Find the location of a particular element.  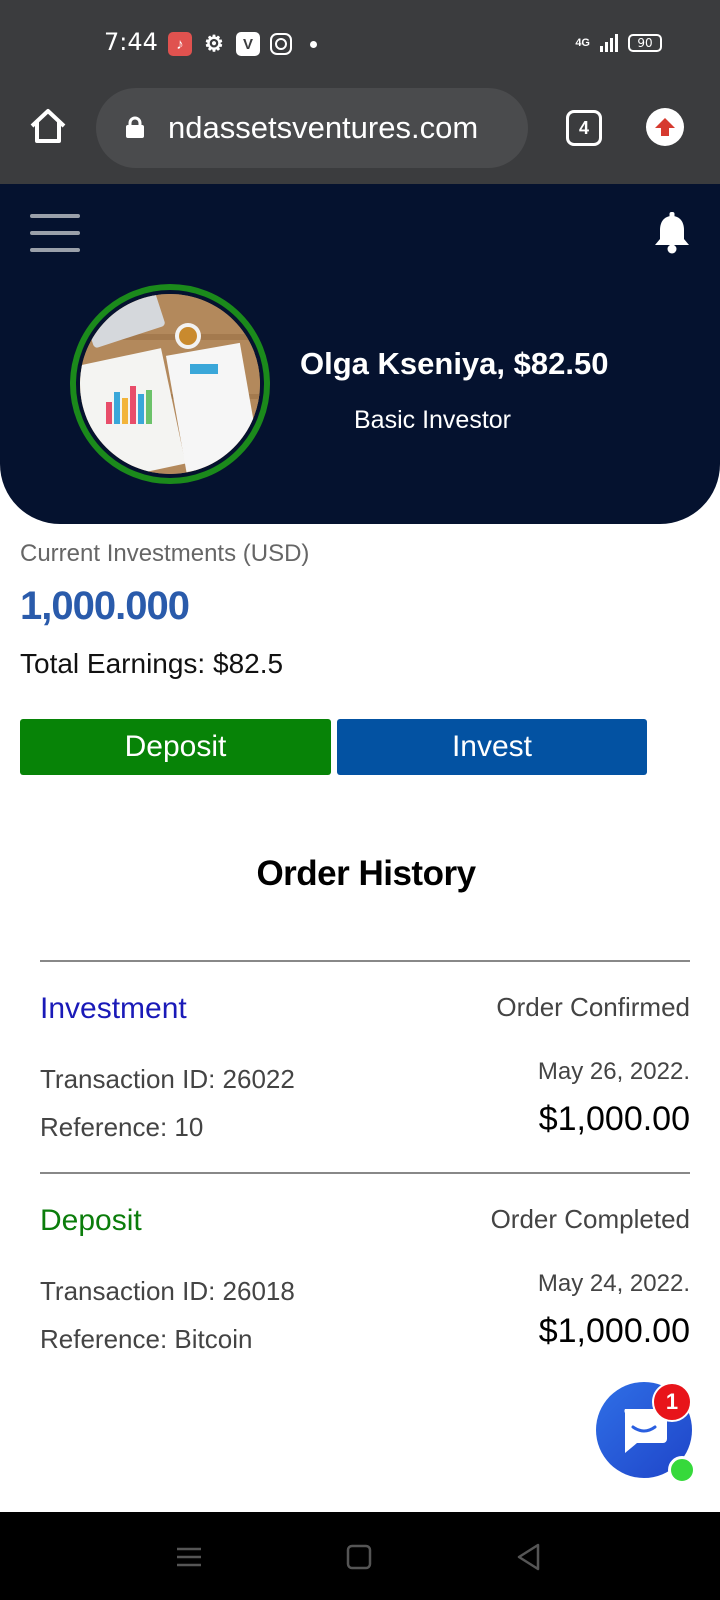

notifications-bell-icon is located at coordinates (672, 233).